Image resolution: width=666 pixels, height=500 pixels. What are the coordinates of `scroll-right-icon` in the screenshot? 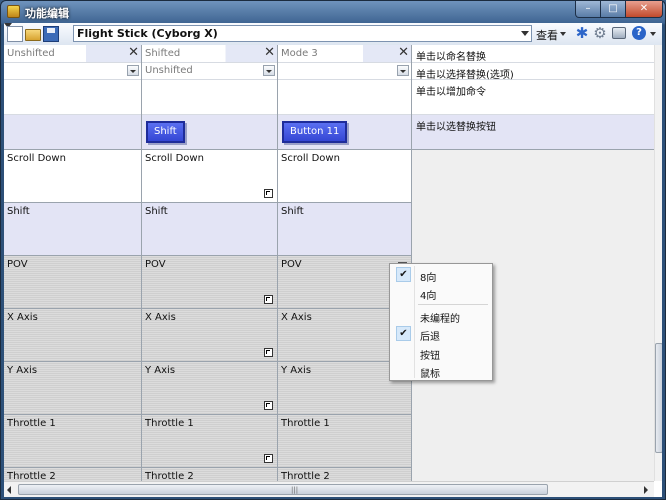 It's located at (646, 490).